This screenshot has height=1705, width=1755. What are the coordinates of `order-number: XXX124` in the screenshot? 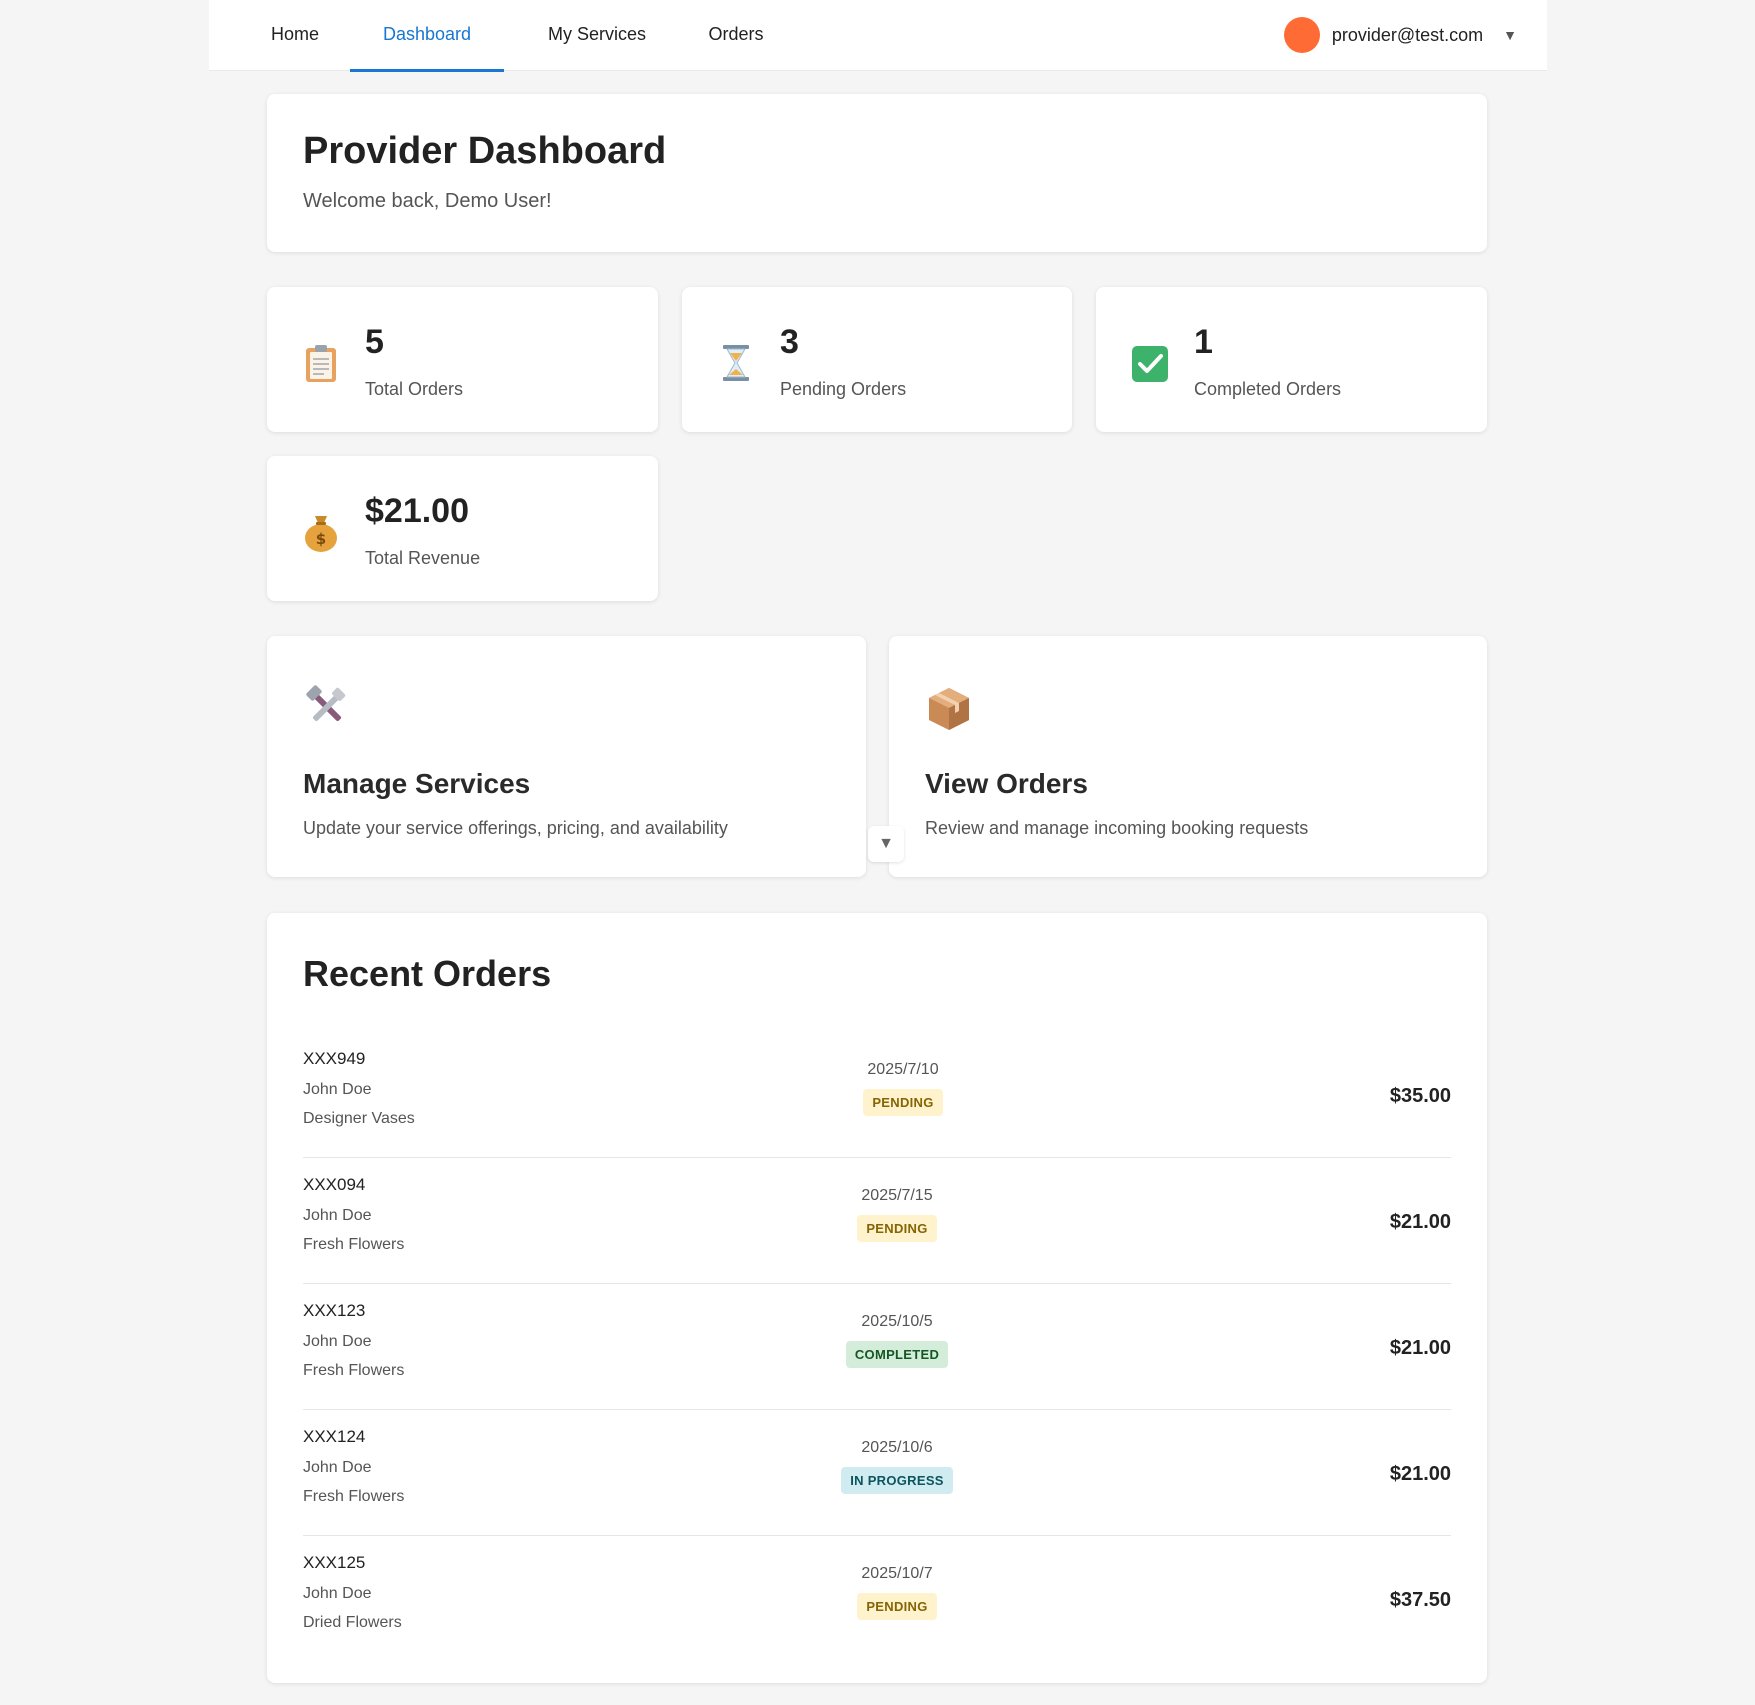 It's located at (334, 1436).